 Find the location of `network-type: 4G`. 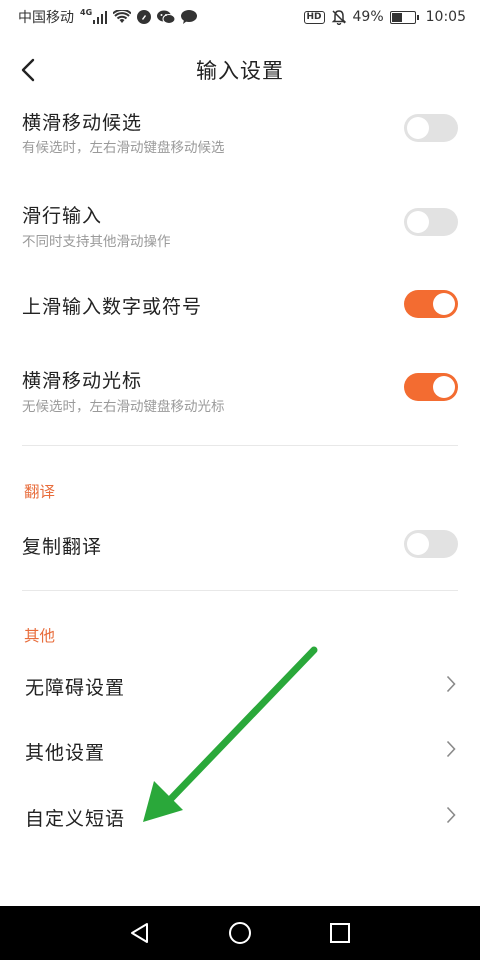

network-type: 4G is located at coordinates (86, 12).